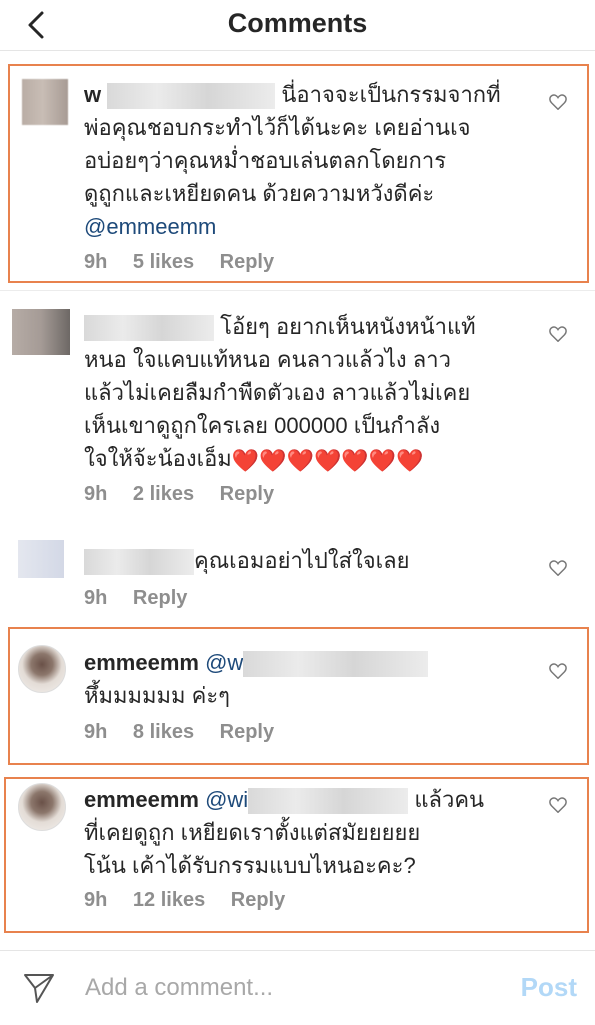  I want to click on mention-link: @w, so click(224, 662).